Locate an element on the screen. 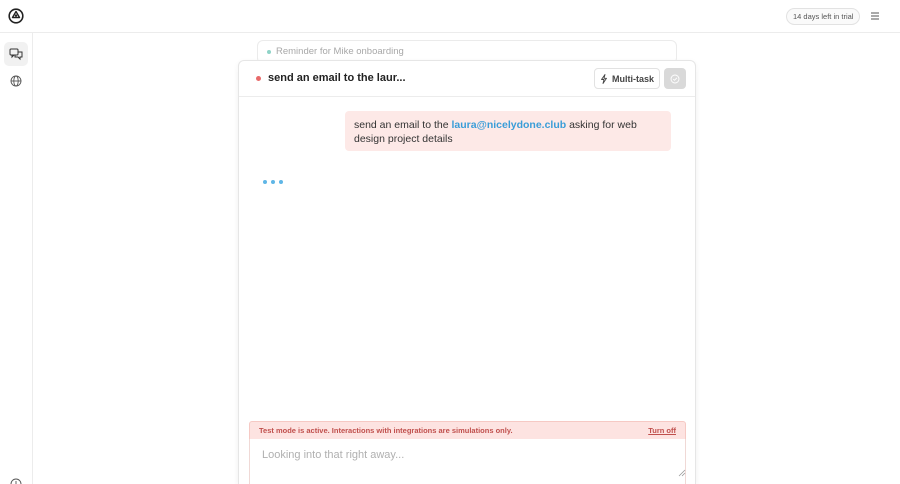 The height and width of the screenshot is (484, 900). typing-indicator is located at coordinates (273, 182).